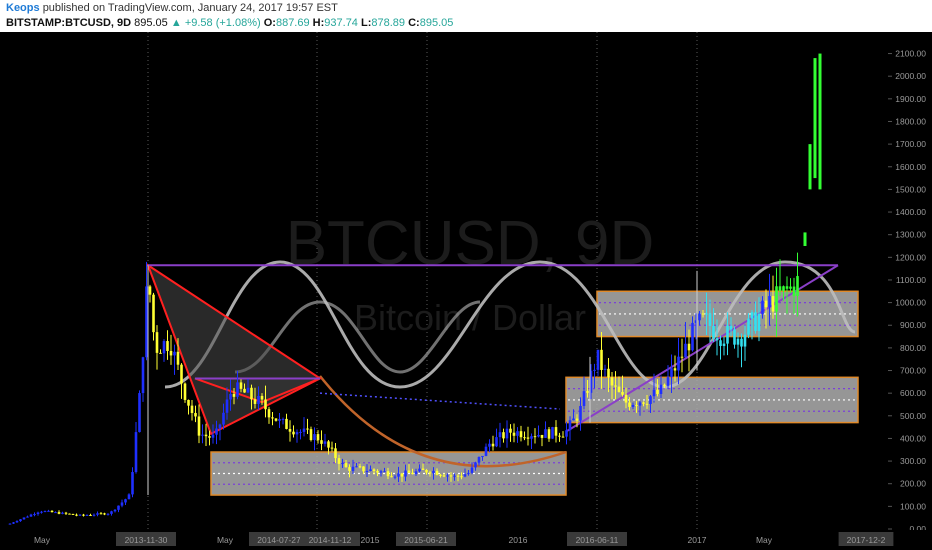  Describe the element at coordinates (23, 8) in the screenshot. I see `author-link: Keops` at that location.